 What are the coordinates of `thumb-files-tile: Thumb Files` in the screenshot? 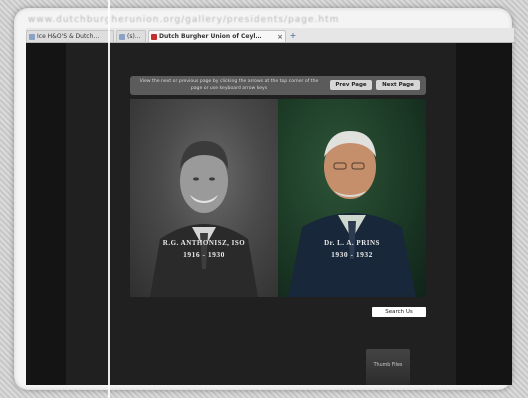 It's located at (388, 367).